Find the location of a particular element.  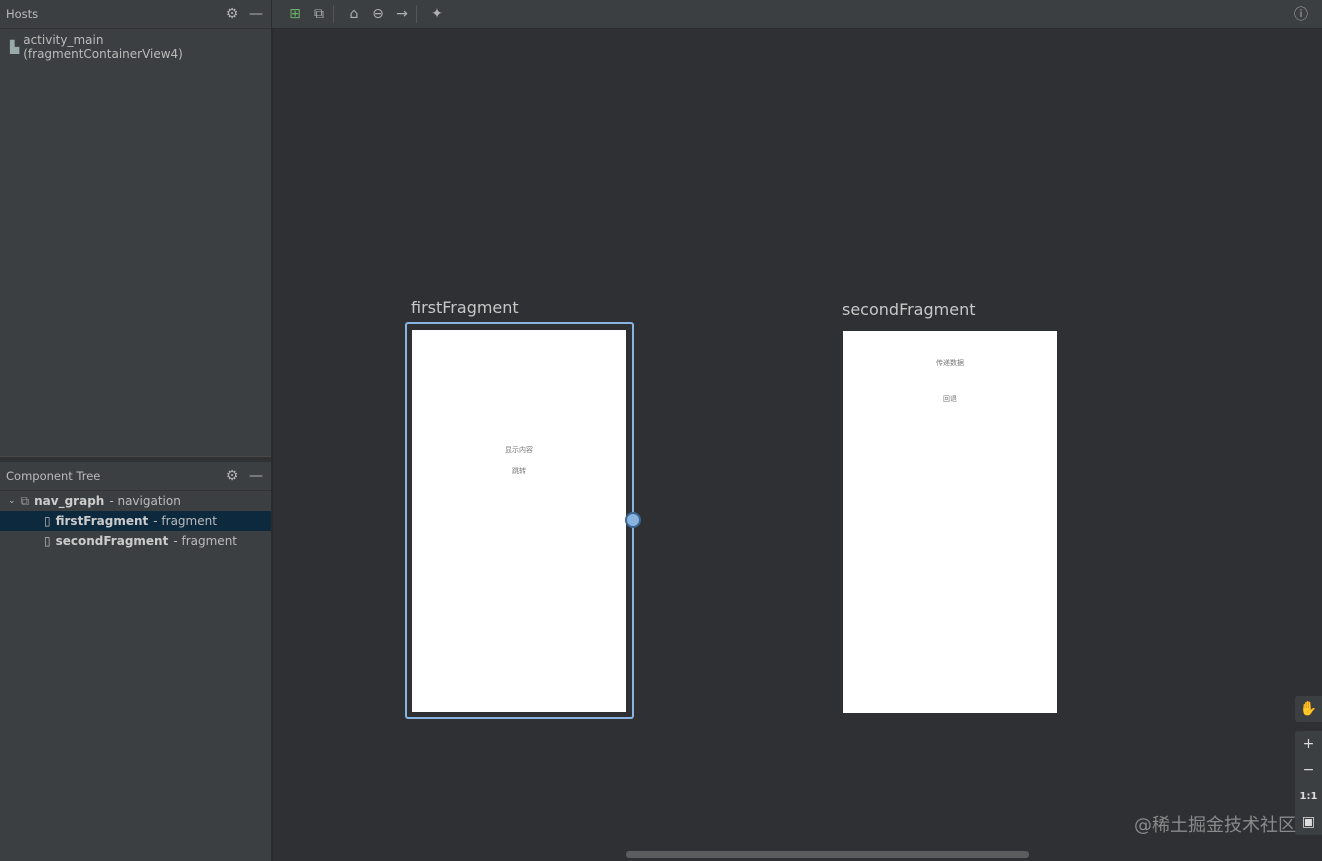

horizontal-scrollbar is located at coordinates (827, 854).